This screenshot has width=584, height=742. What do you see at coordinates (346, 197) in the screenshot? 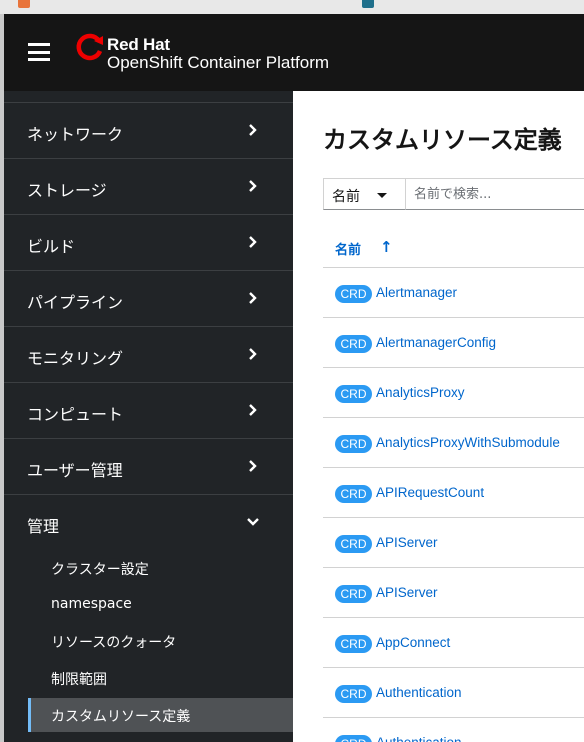
I see `filter-type-label: 名前` at bounding box center [346, 197].